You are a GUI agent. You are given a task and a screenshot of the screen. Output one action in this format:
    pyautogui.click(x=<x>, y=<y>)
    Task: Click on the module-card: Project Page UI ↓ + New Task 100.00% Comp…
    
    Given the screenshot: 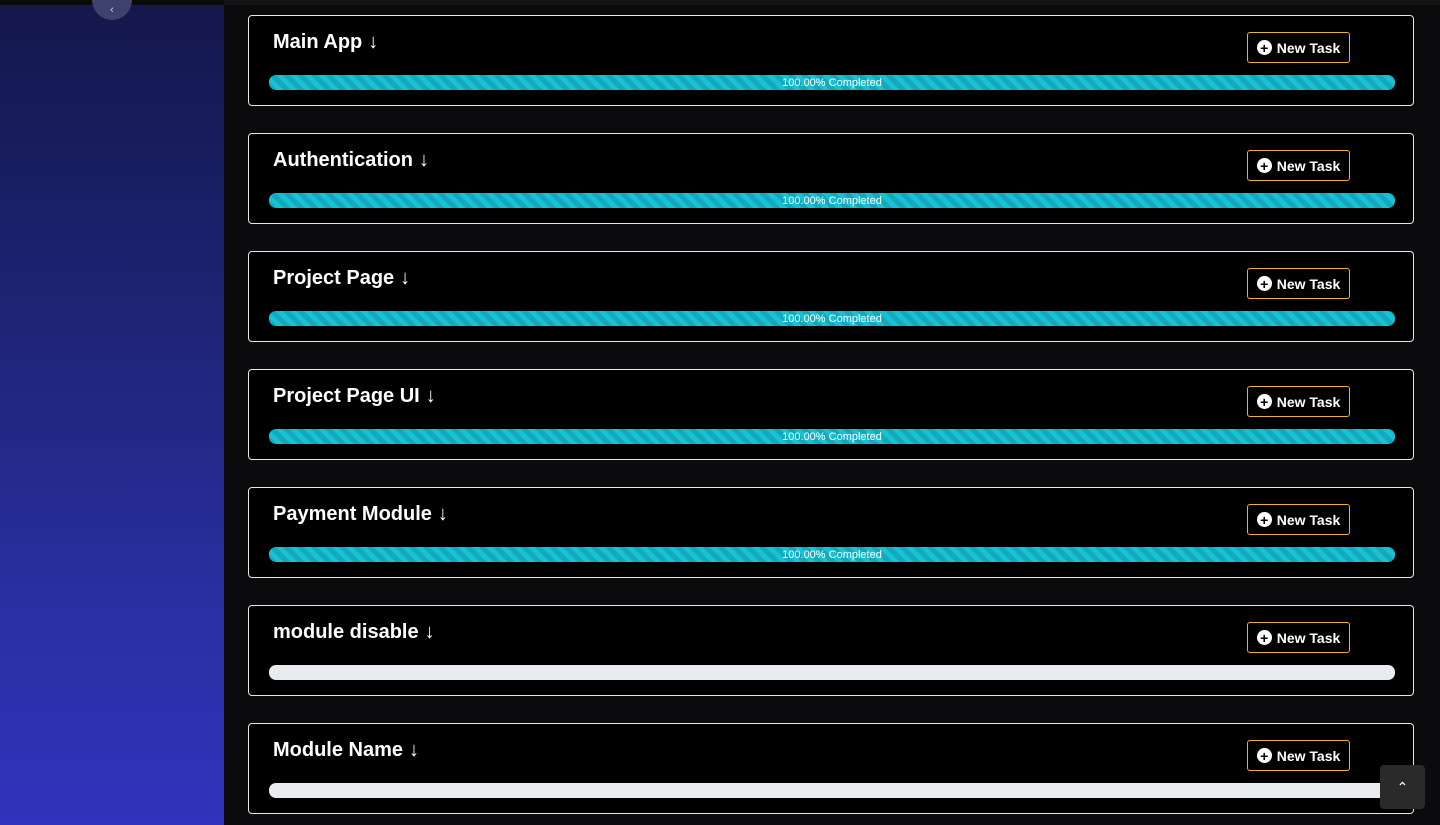 What is the action you would take?
    pyautogui.click(x=831, y=414)
    